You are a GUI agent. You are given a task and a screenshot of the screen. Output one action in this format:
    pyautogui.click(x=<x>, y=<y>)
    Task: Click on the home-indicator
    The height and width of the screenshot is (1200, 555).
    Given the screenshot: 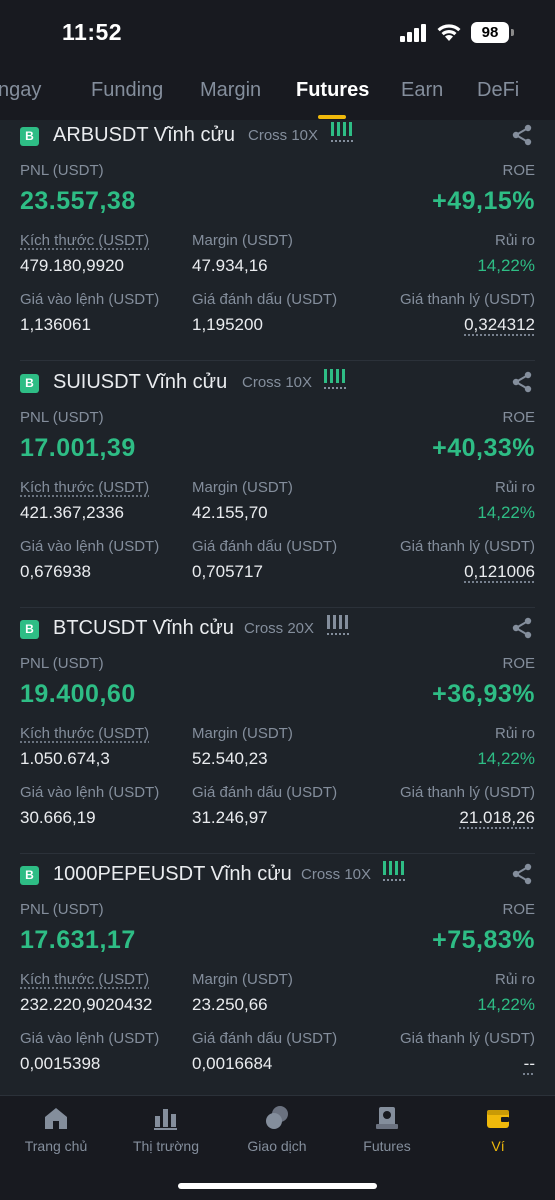 What is the action you would take?
    pyautogui.click(x=277, y=1186)
    